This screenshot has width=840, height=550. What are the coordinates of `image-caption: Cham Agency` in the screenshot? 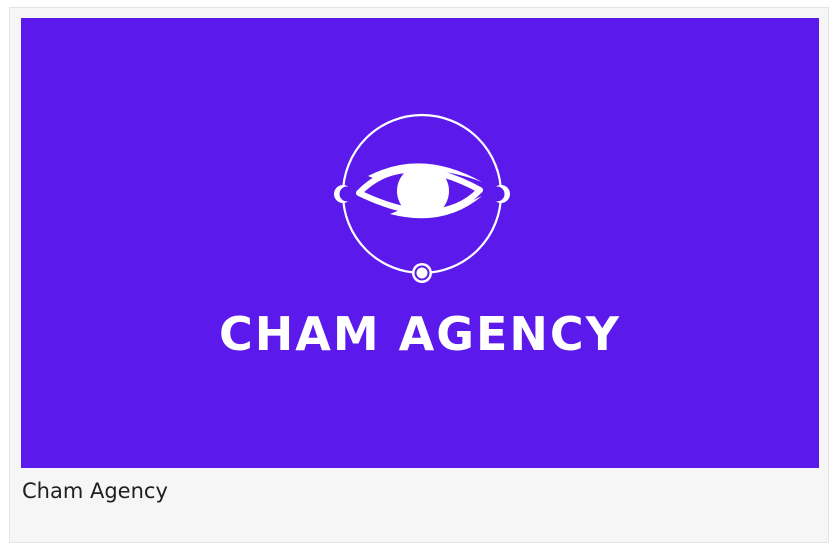 It's located at (95, 491).